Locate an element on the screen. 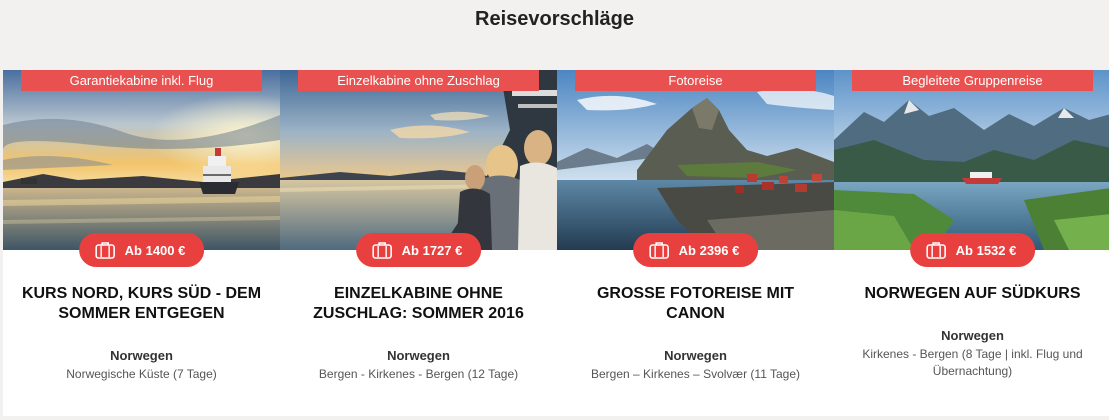  trip-title: NORWEGEN AUF SÜDKURS is located at coordinates (972, 294).